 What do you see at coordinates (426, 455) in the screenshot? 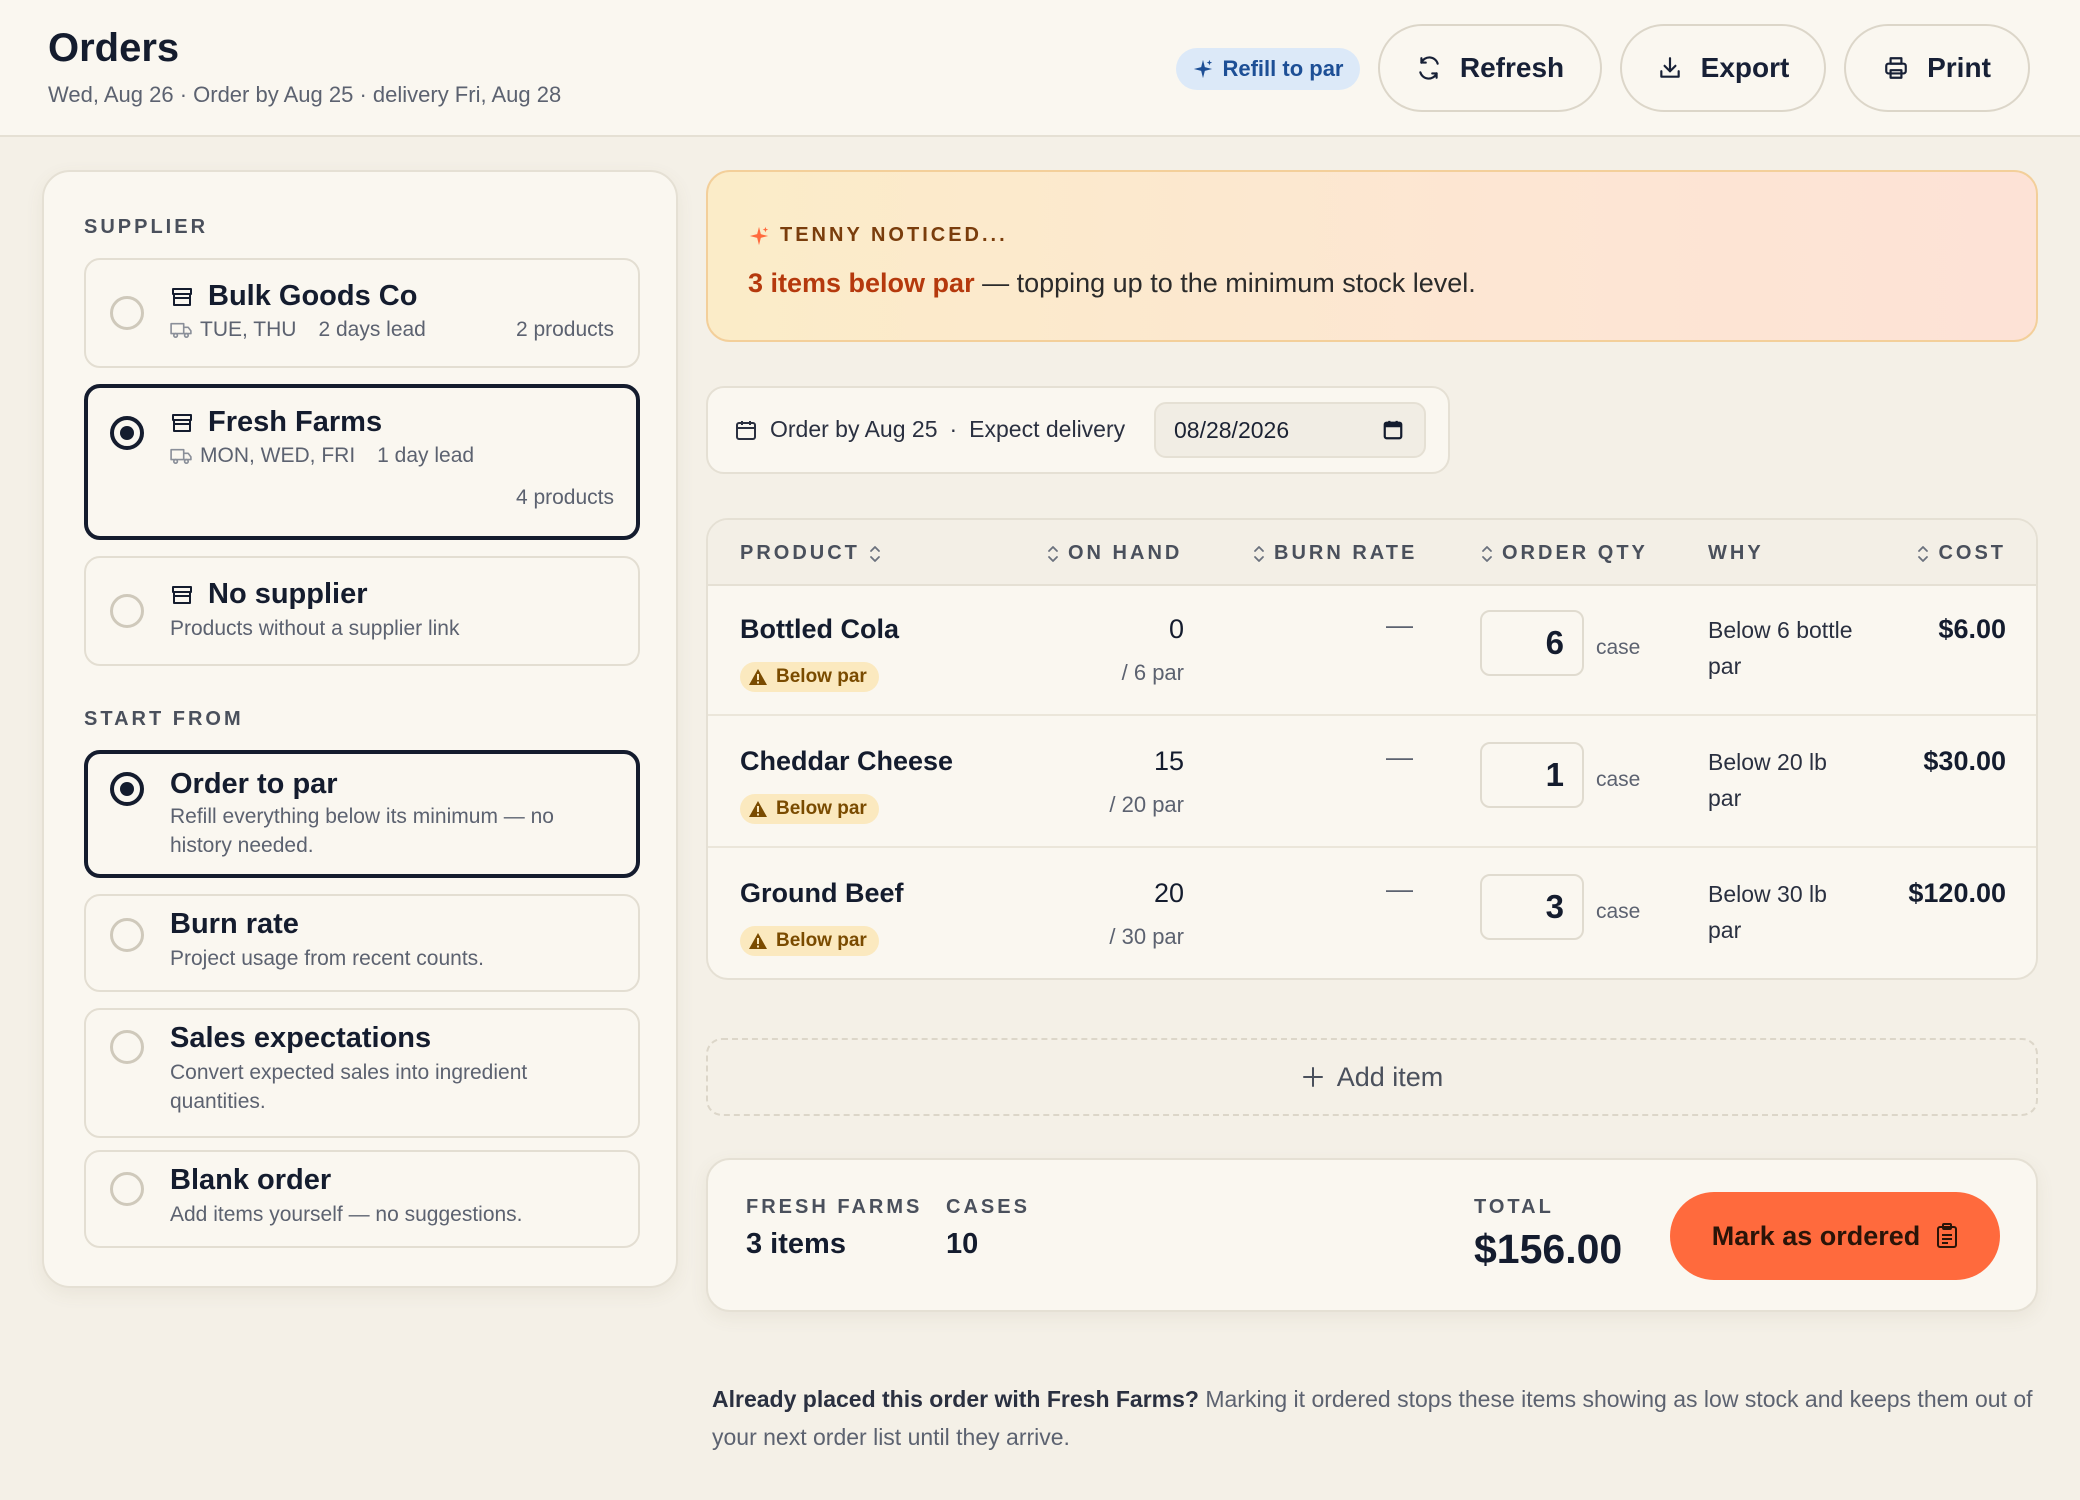
I see `supplier-lead: 1 day lead` at bounding box center [426, 455].